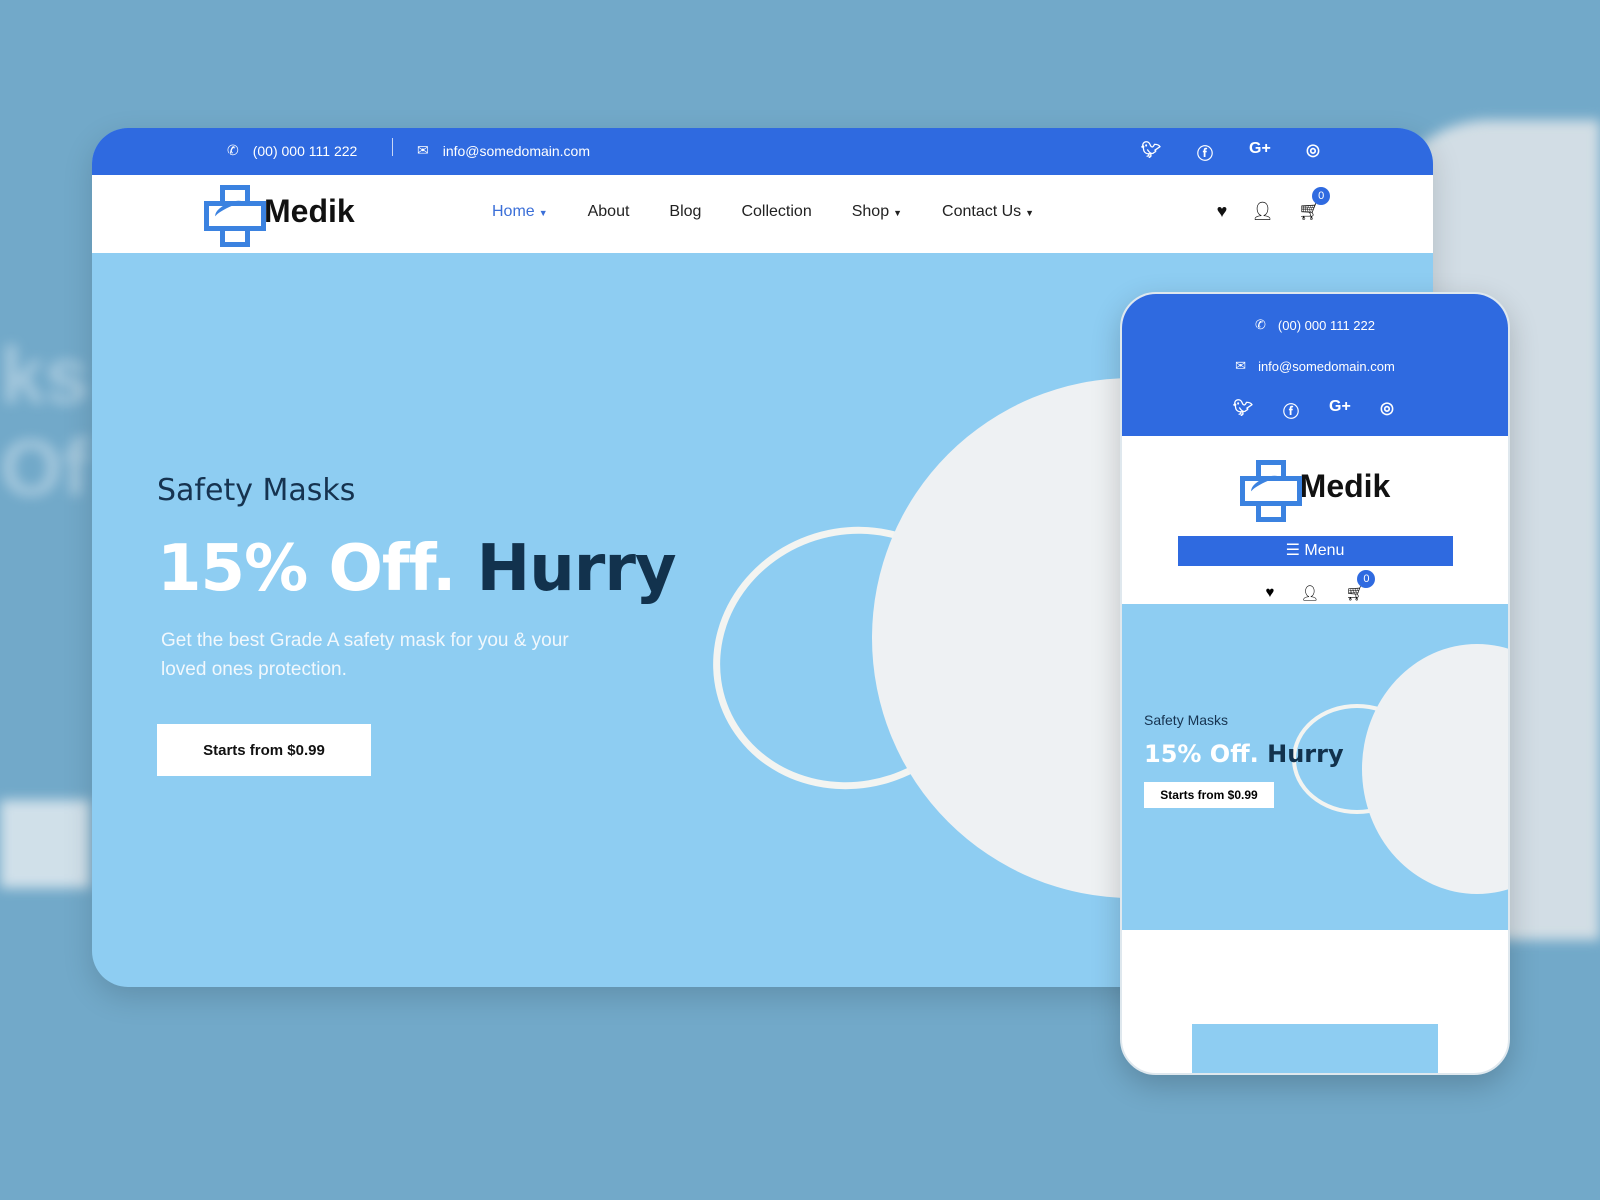  I want to click on nav-collection: Collection, so click(776, 212).